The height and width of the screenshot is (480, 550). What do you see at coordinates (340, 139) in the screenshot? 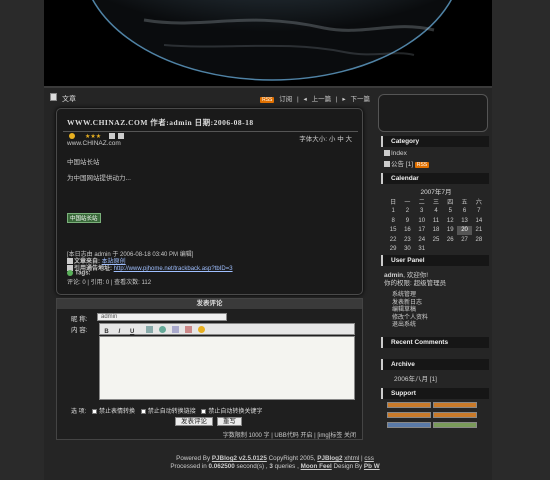
I see `font-medium: 中` at bounding box center [340, 139].